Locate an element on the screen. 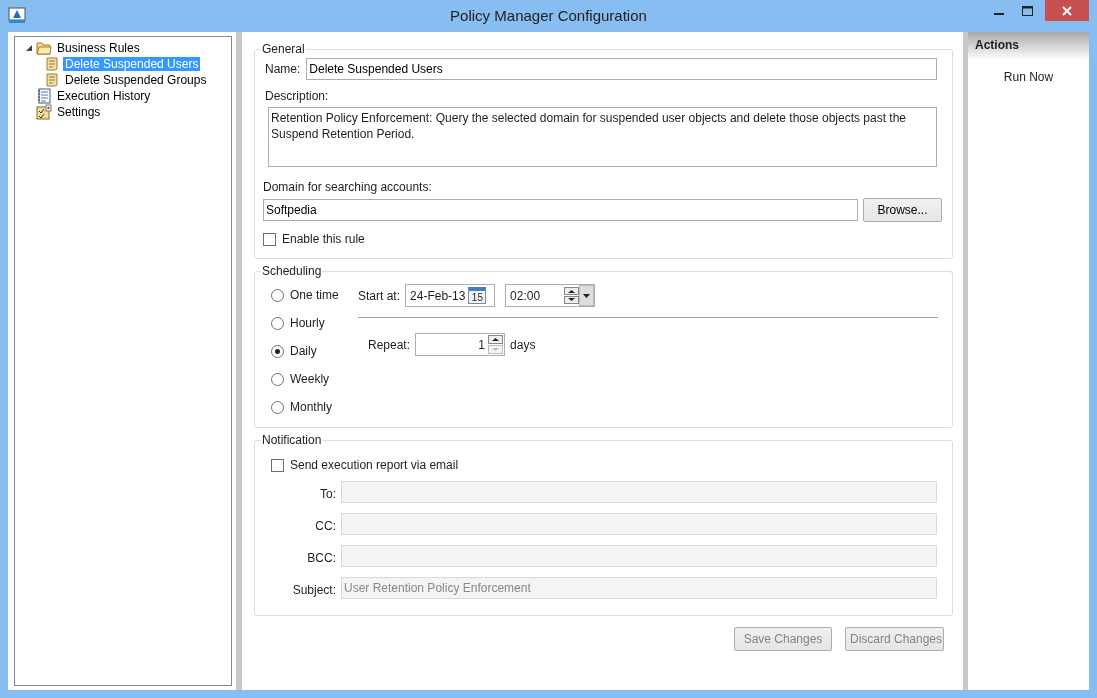 This screenshot has height=698, width=1097. date-field: 24-Feb-13 15 is located at coordinates (450, 295).